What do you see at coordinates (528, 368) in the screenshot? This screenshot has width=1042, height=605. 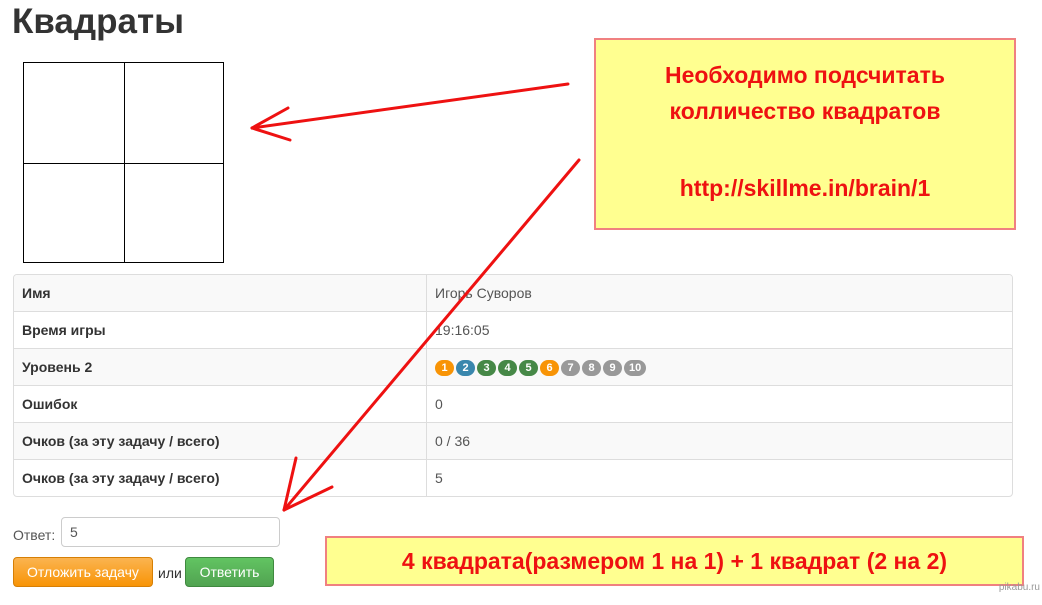 I see `level-badge: 5` at bounding box center [528, 368].